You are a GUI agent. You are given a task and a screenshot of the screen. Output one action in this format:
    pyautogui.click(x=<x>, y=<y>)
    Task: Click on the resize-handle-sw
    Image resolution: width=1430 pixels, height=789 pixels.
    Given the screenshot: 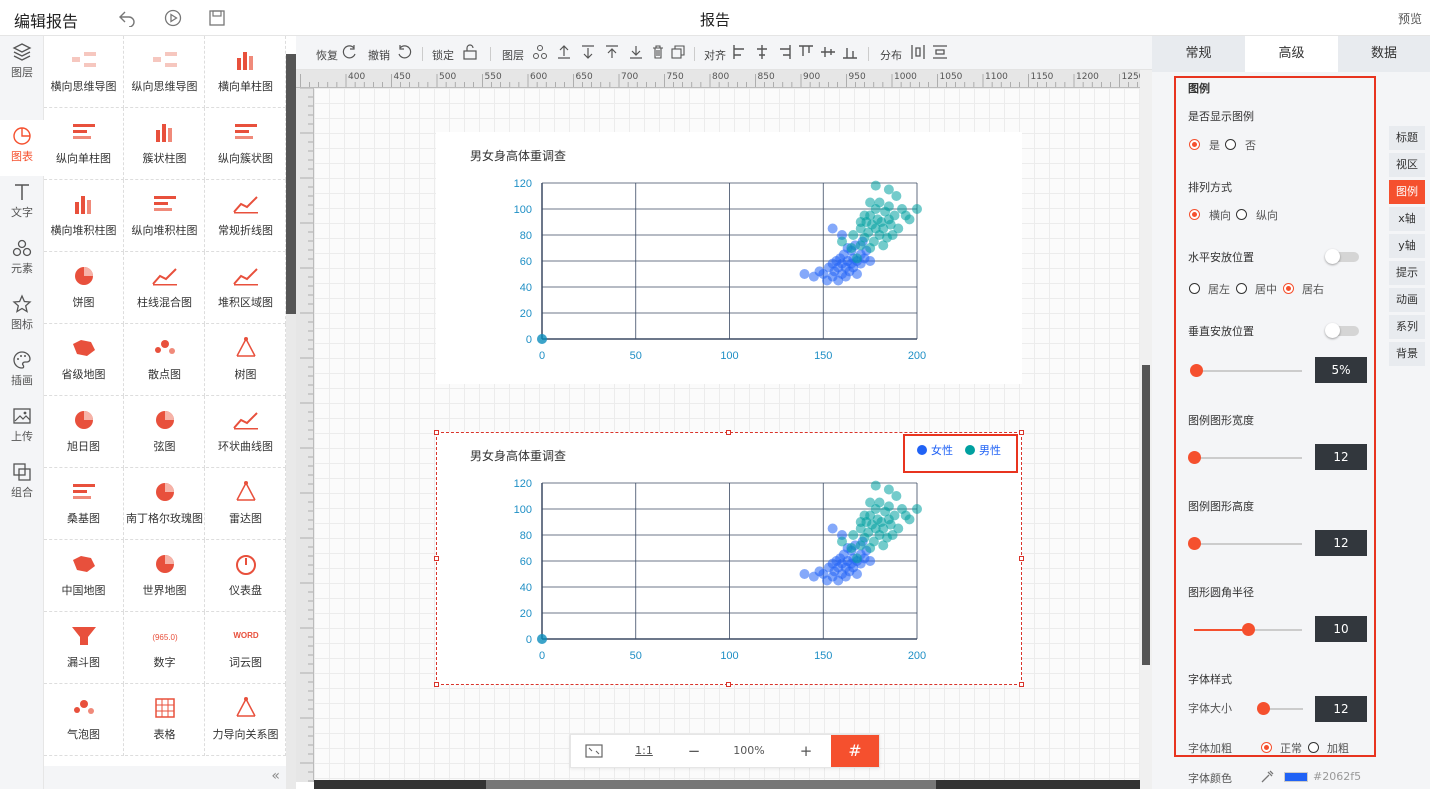 What is the action you would take?
    pyautogui.click(x=436, y=684)
    